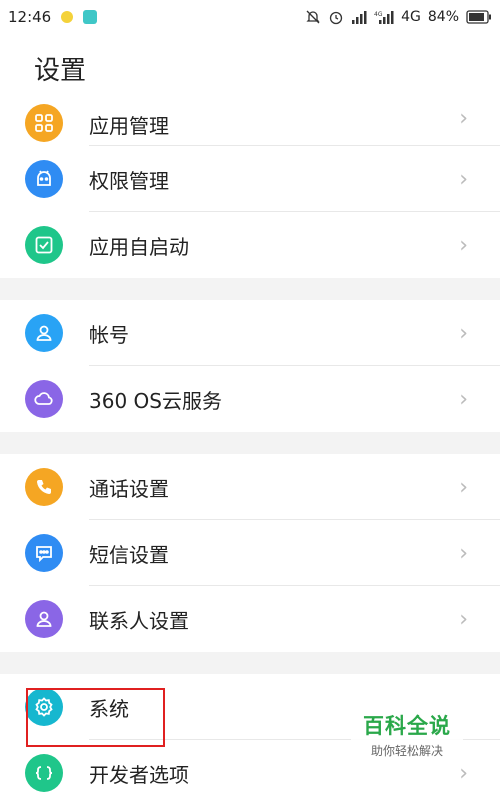  Describe the element at coordinates (478, 17) in the screenshot. I see `battery-icon` at that location.